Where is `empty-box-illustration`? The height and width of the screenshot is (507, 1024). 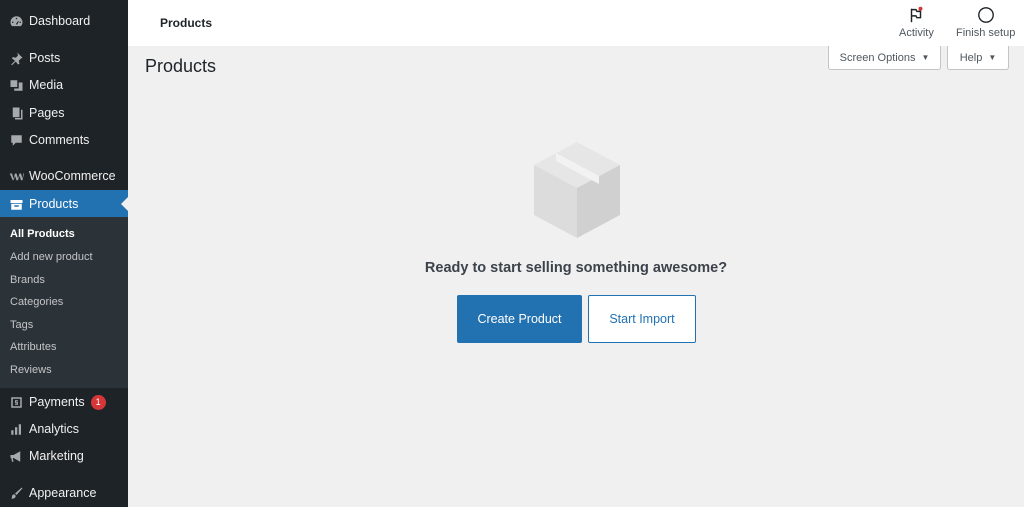
empty-box-illustration is located at coordinates (577, 190).